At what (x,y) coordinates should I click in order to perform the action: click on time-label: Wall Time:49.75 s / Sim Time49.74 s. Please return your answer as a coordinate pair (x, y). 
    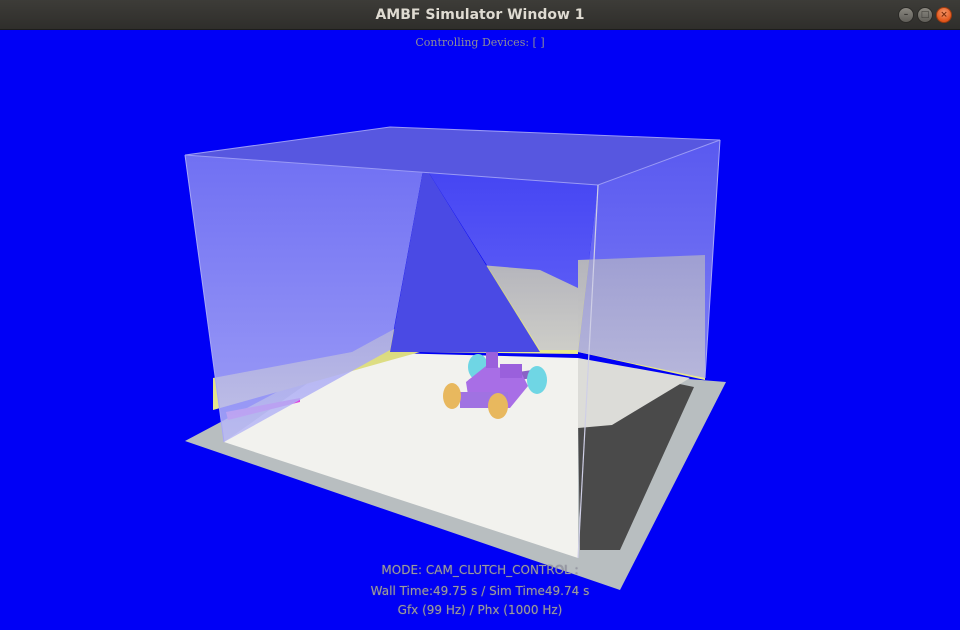
    Looking at the image, I should click on (480, 591).